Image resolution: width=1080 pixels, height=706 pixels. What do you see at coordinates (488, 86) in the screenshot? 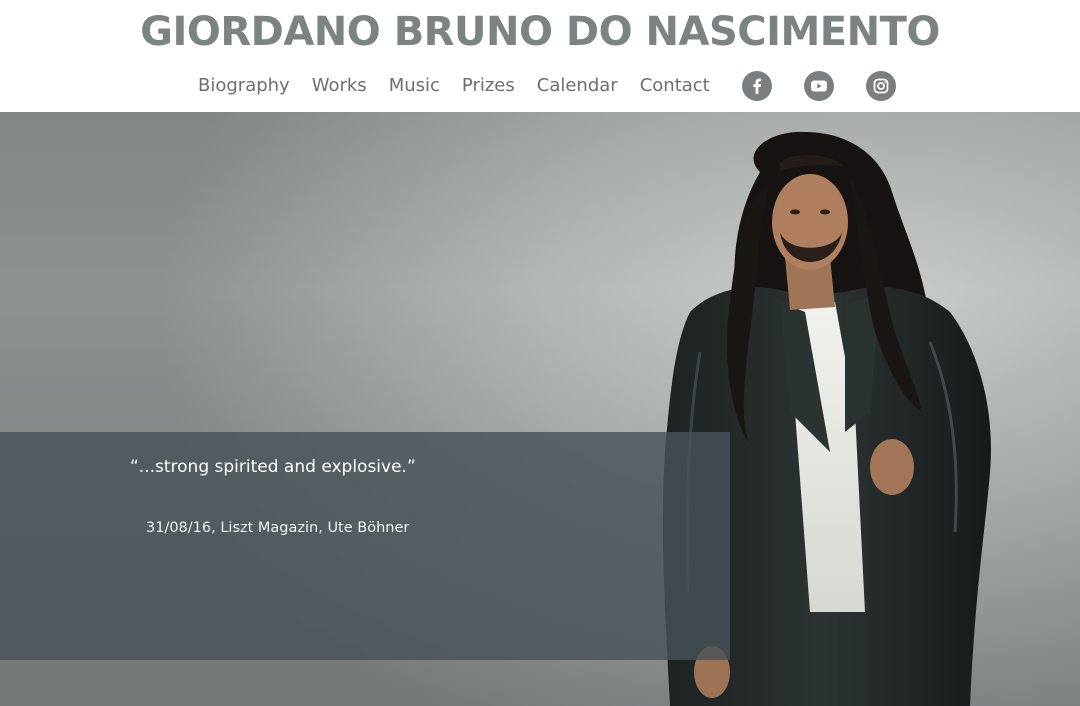
I see `nav-prizes: Prizes` at bounding box center [488, 86].